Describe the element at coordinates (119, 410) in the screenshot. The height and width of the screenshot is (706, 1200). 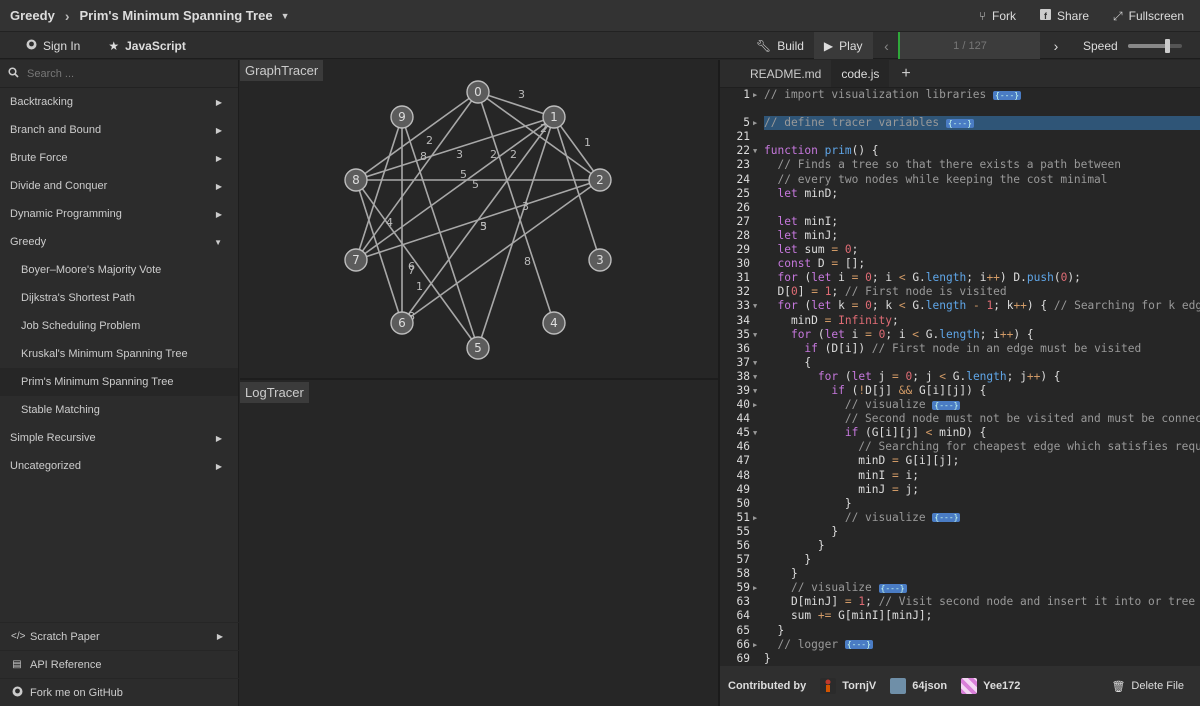
I see `sidebar-subitem-stable-matching: Stable Matching` at that location.